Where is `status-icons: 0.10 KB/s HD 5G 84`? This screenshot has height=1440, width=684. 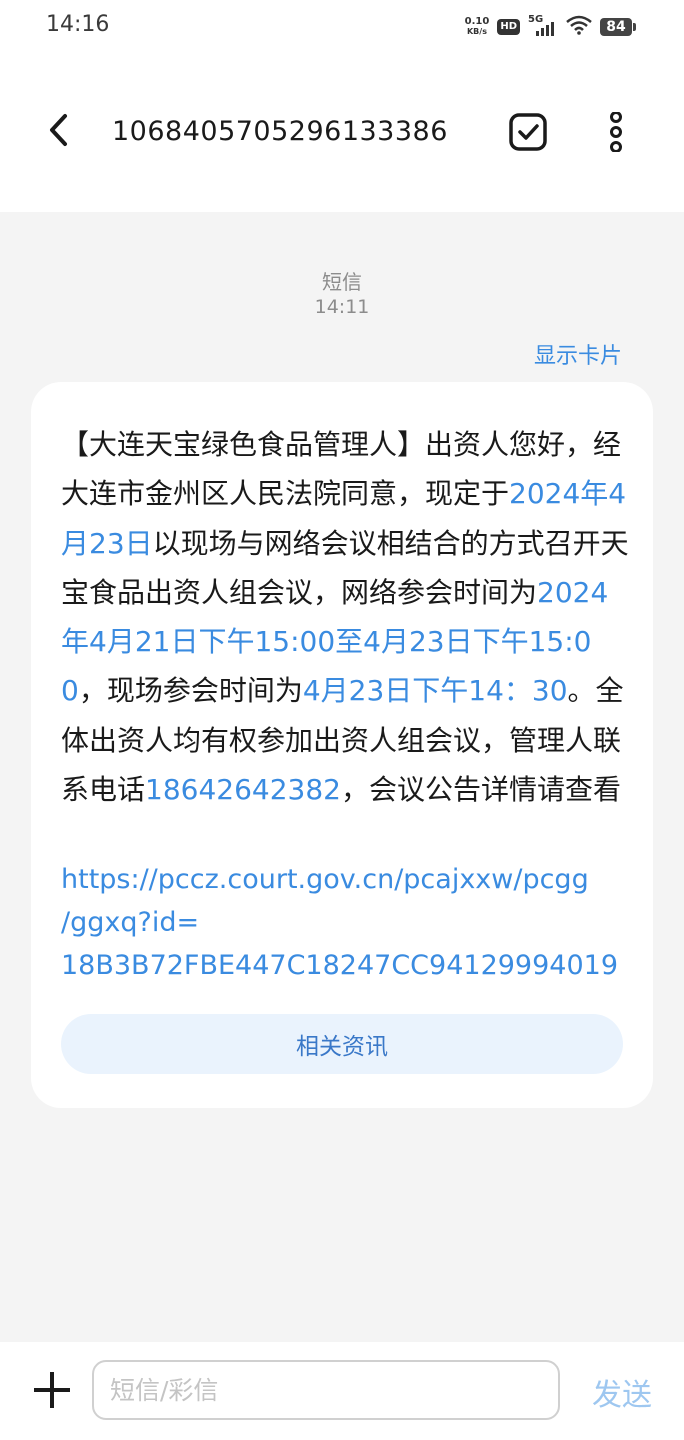
status-icons: 0.10 KB/s HD 5G 84 is located at coordinates (550, 27).